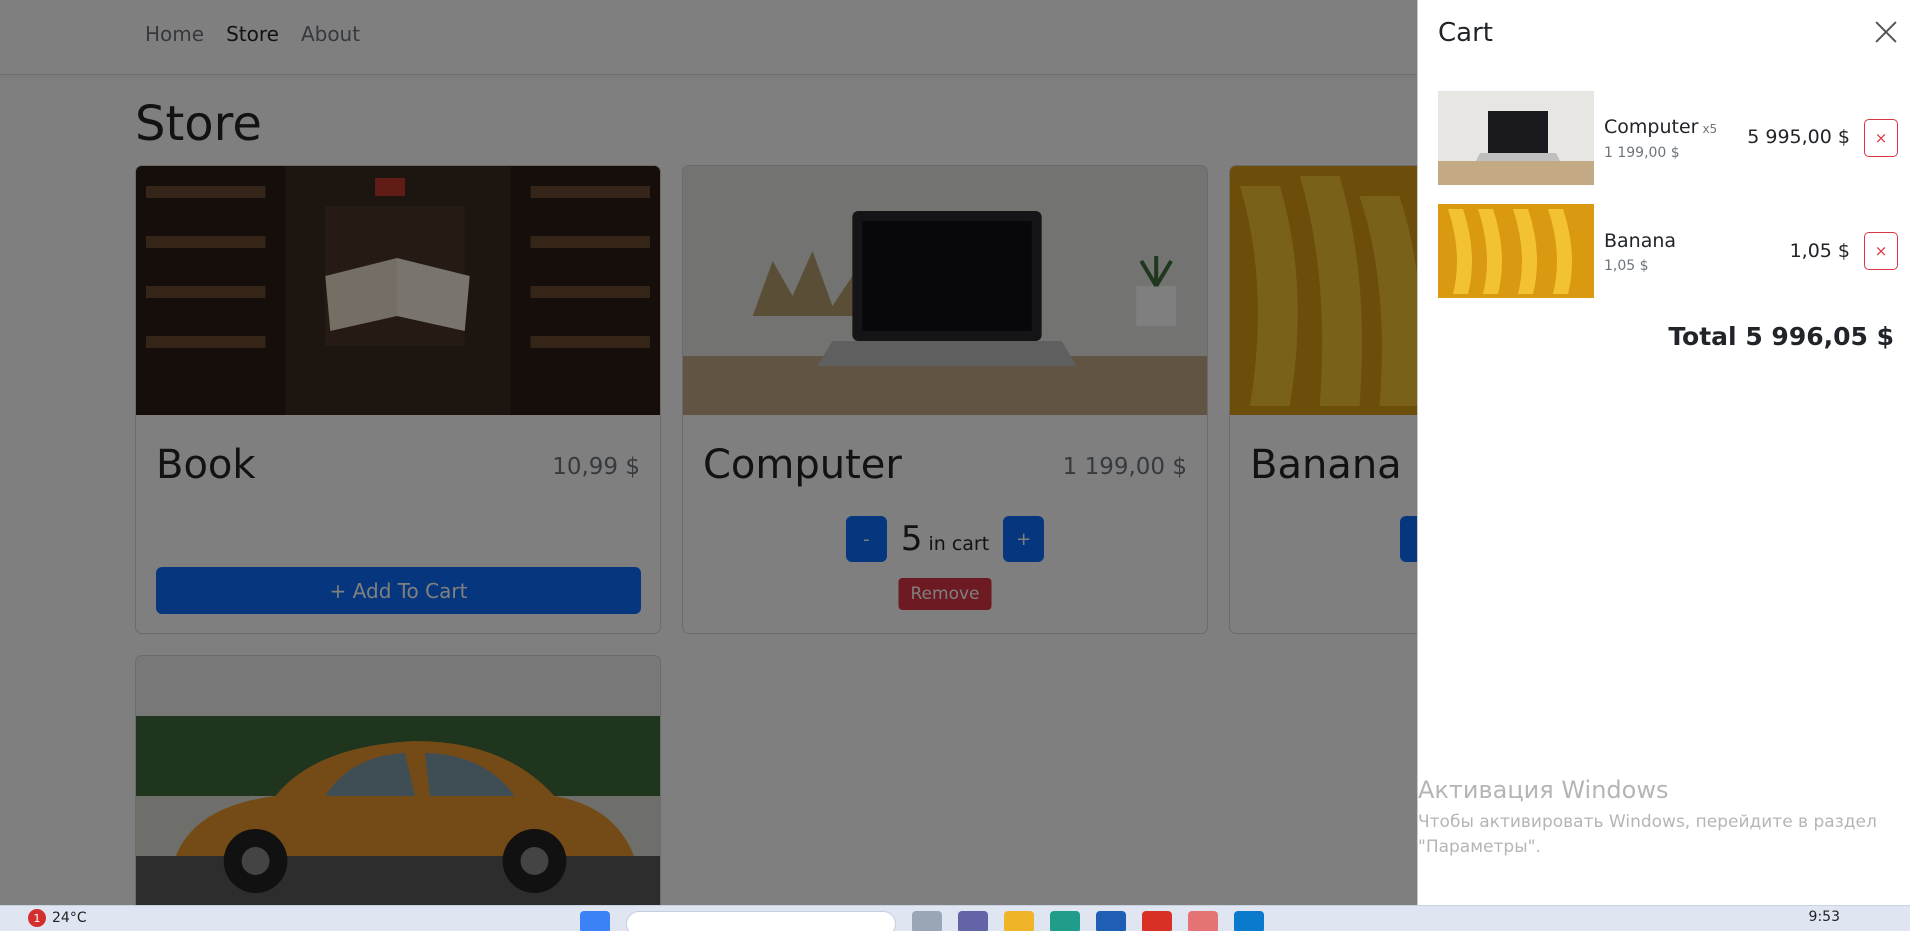 This screenshot has width=1910, height=931. Describe the element at coordinates (1019, 921) in the screenshot. I see `file-explorer-icon` at that location.